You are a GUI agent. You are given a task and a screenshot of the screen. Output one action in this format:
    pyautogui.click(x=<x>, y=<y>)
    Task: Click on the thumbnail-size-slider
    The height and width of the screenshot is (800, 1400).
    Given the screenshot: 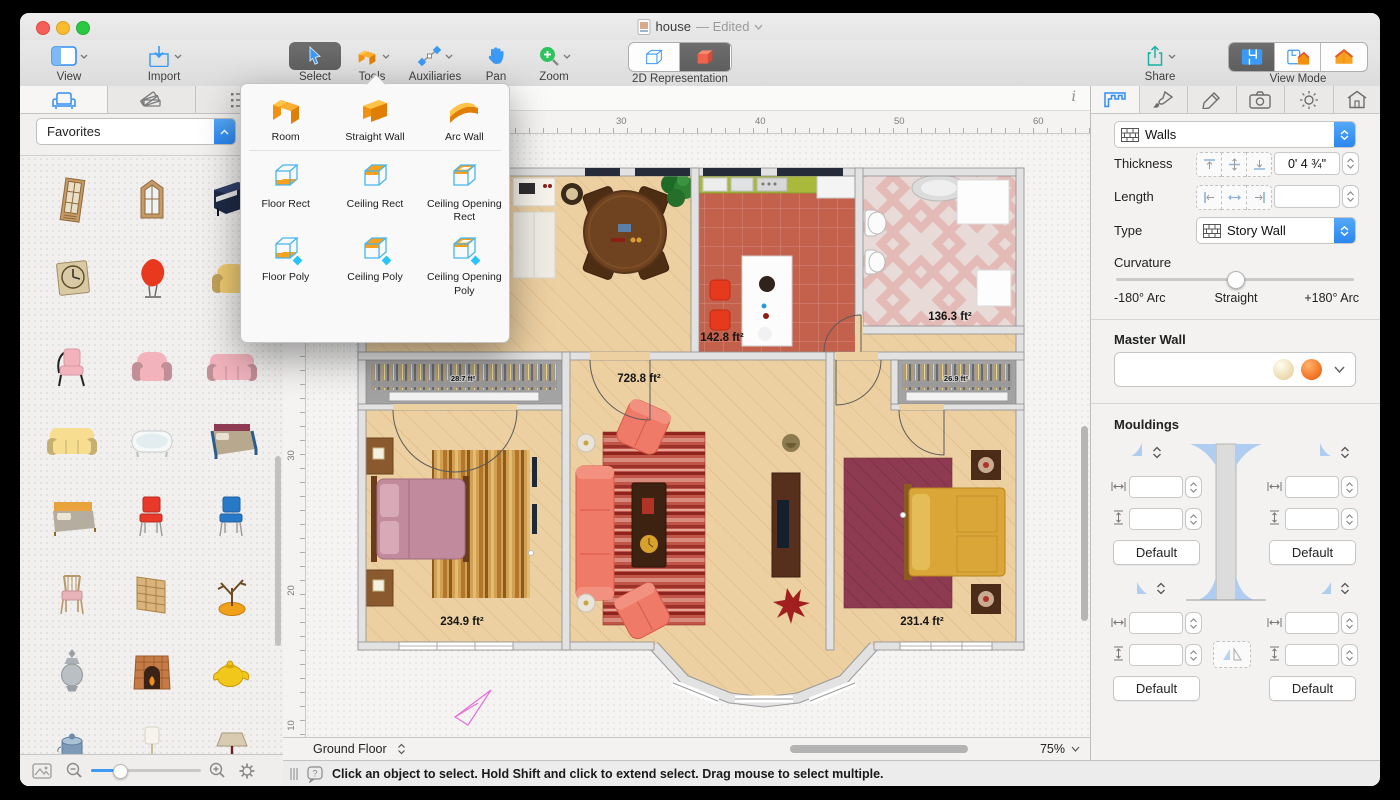 What is the action you would take?
    pyautogui.click(x=146, y=771)
    